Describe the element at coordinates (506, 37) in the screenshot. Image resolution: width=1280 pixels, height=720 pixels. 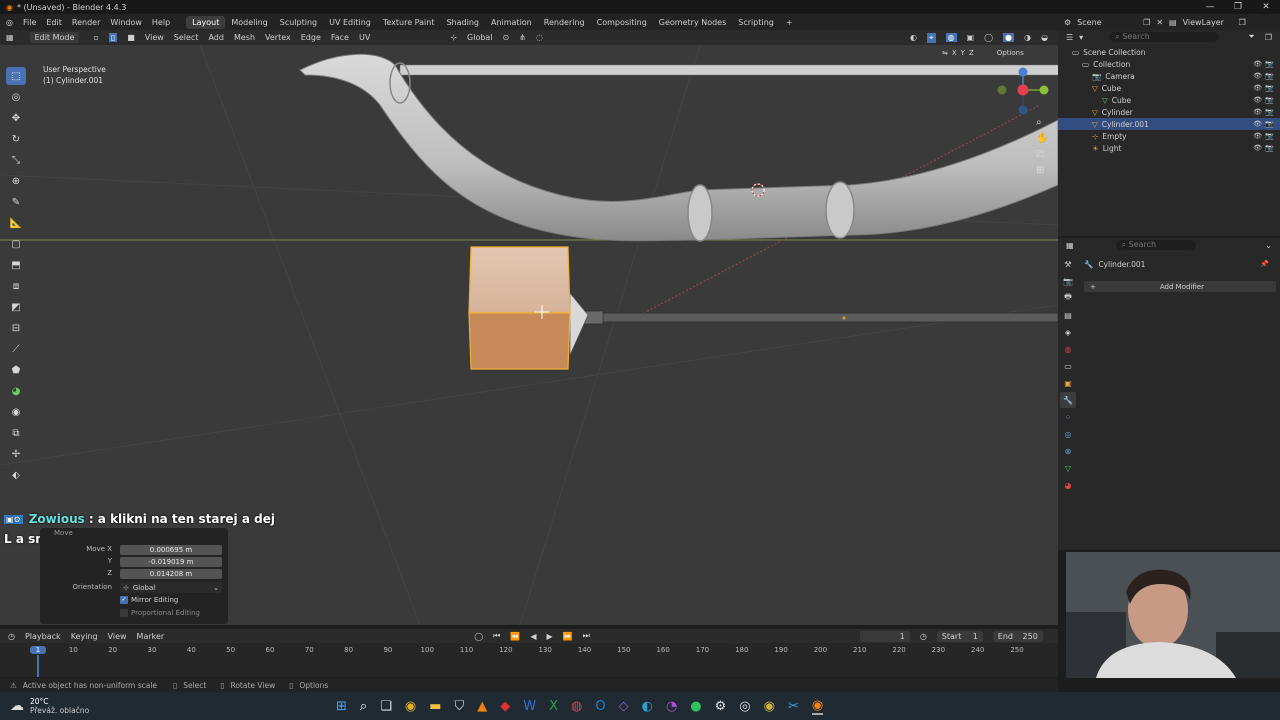
I see `pivot-icon: ⊙` at that location.